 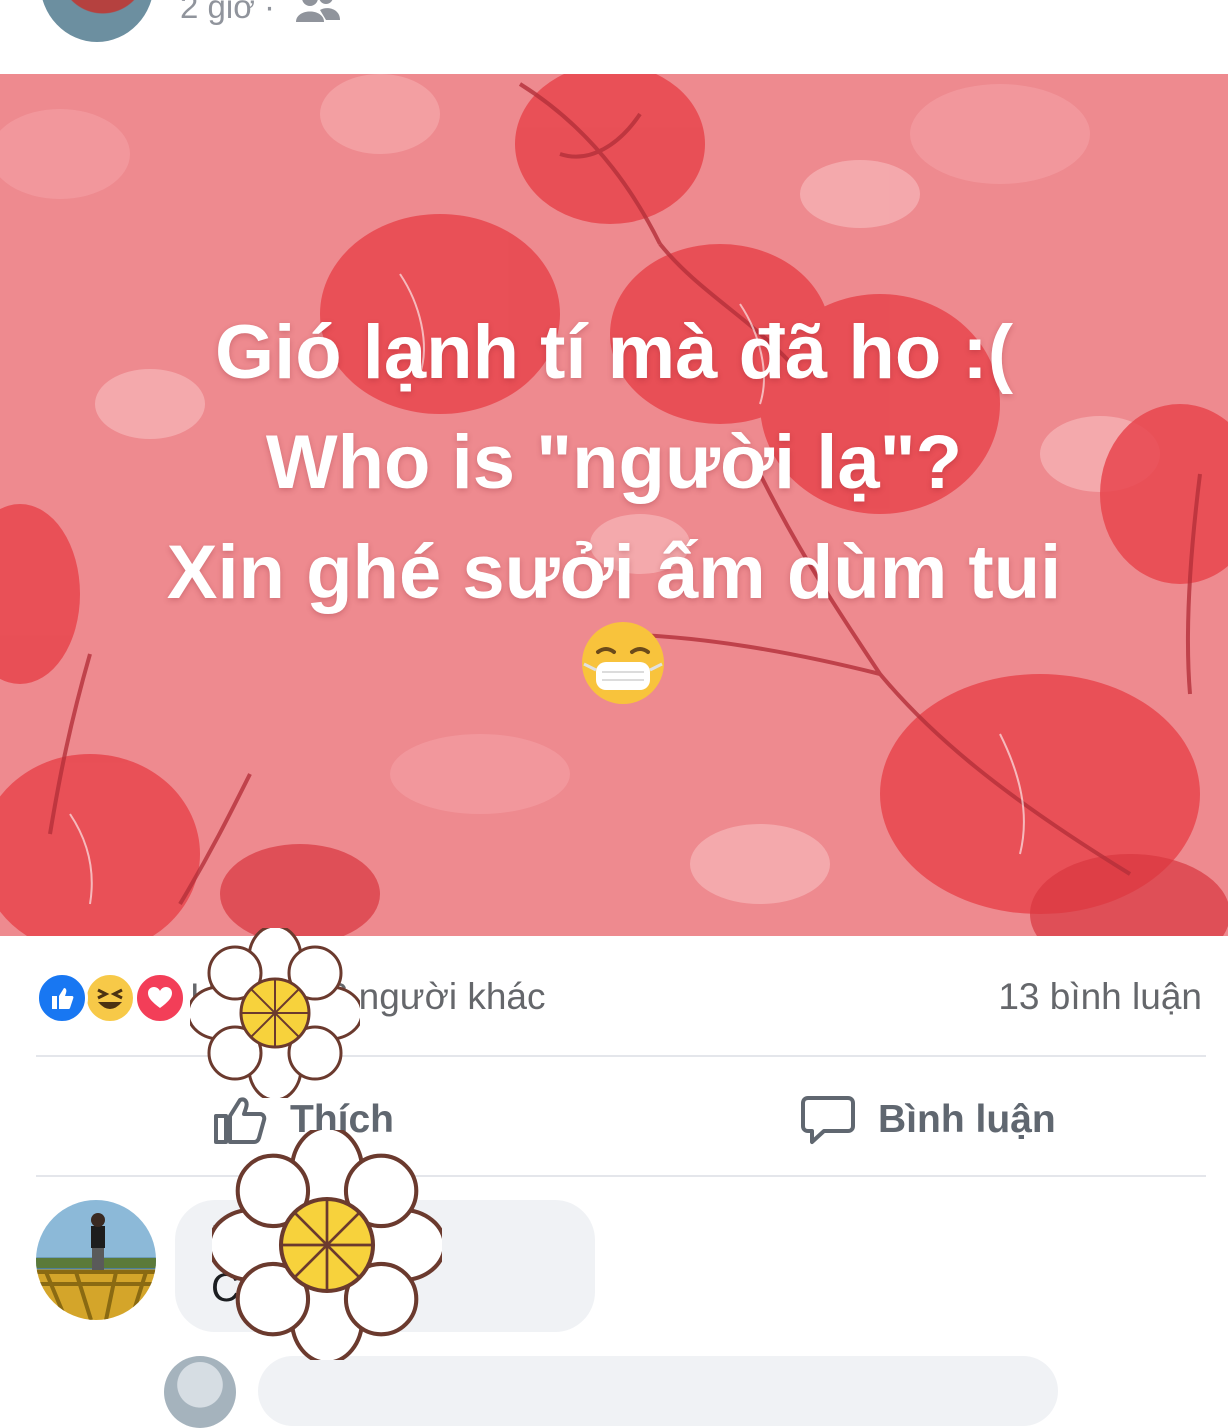 I want to click on commenter-avatar, so click(x=96, y=1260).